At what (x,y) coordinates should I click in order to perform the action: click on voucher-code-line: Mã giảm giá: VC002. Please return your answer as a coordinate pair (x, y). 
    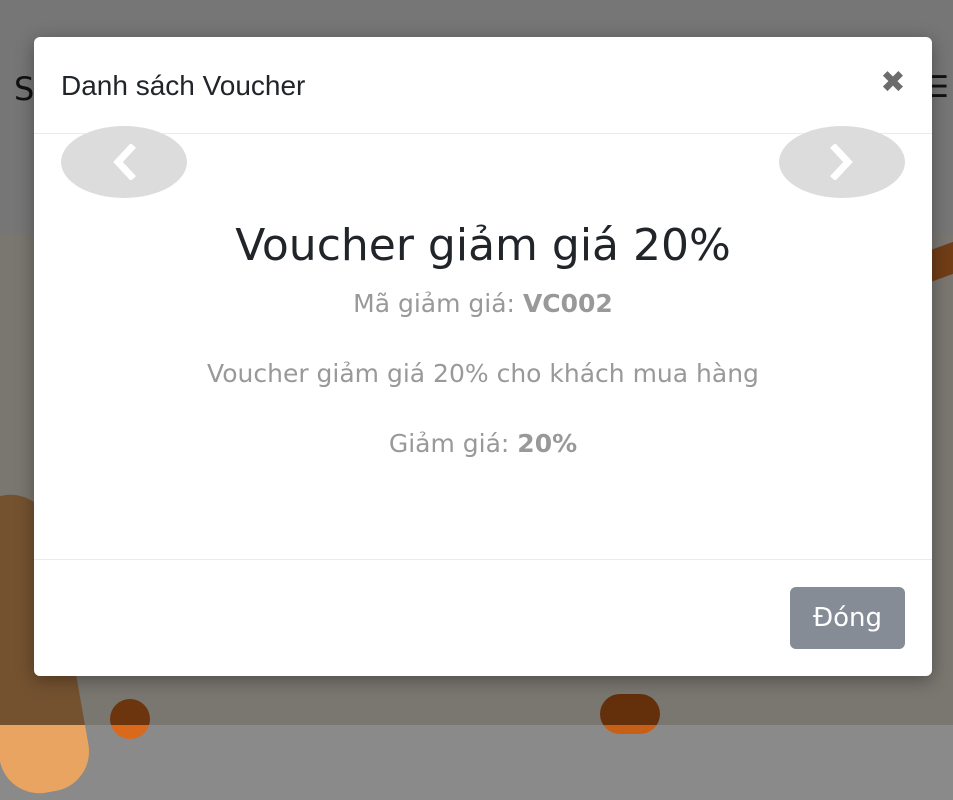
    Looking at the image, I should click on (483, 303).